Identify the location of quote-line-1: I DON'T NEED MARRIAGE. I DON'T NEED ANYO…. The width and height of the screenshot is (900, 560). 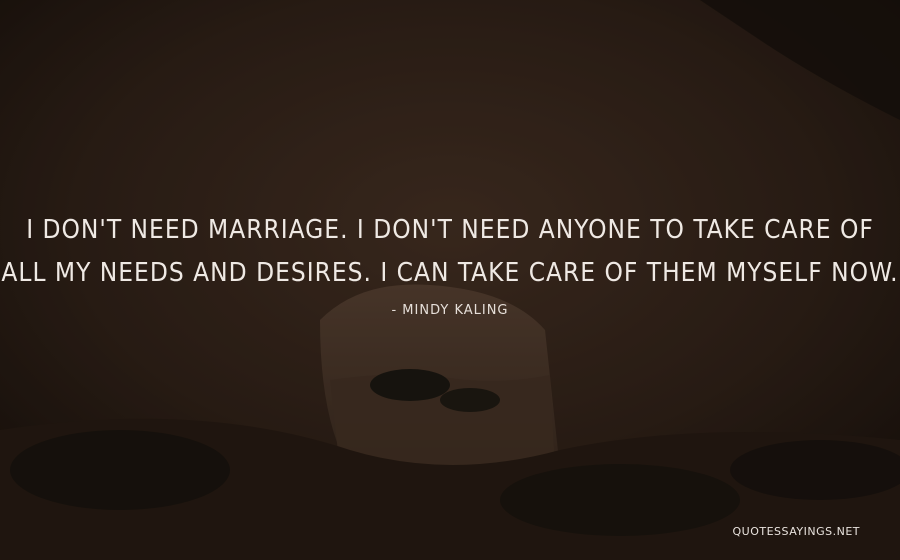
(450, 230).